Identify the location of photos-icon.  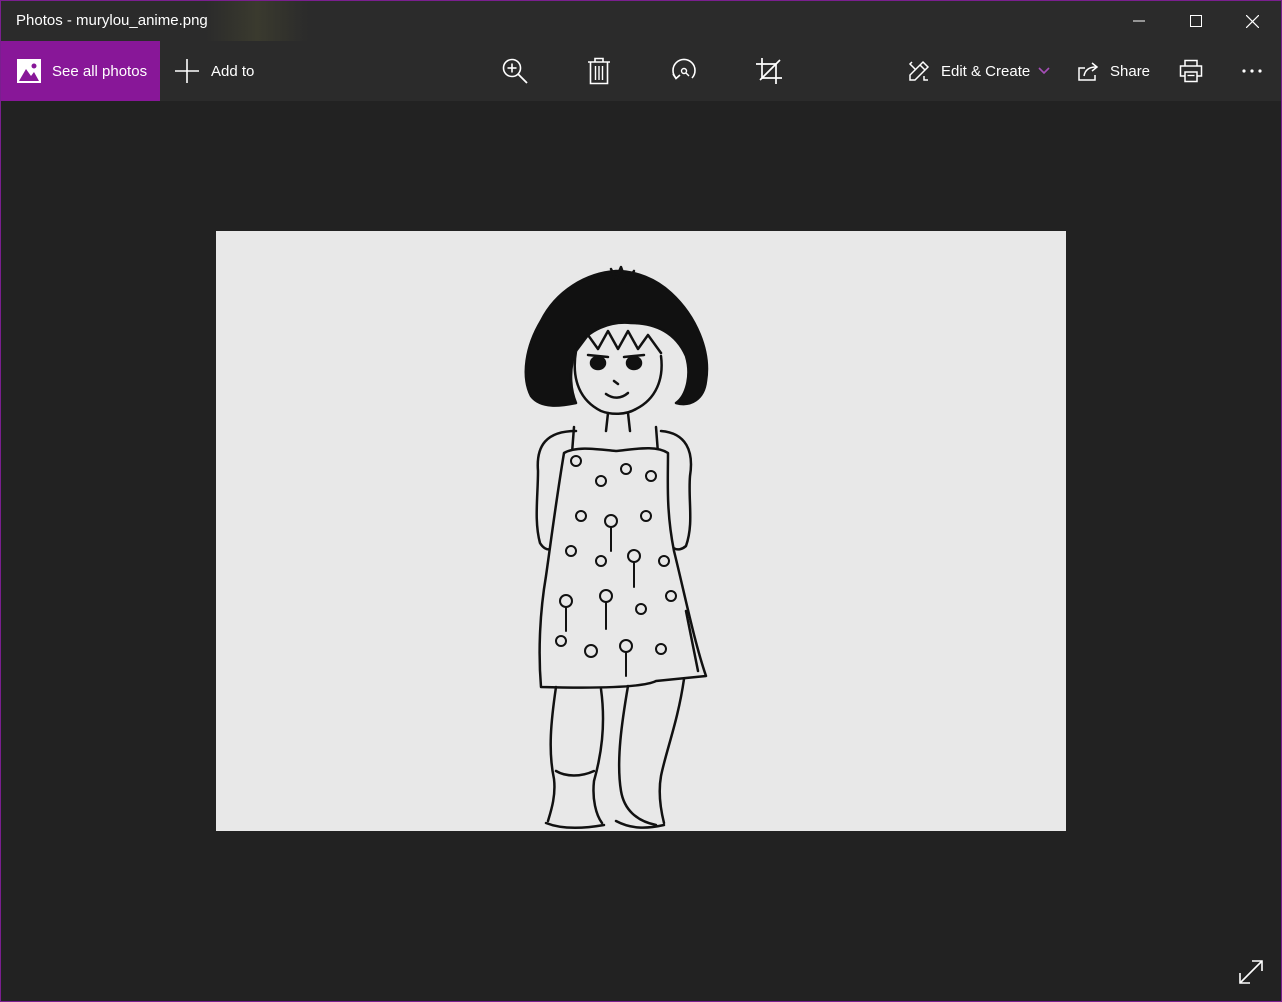
(29, 71).